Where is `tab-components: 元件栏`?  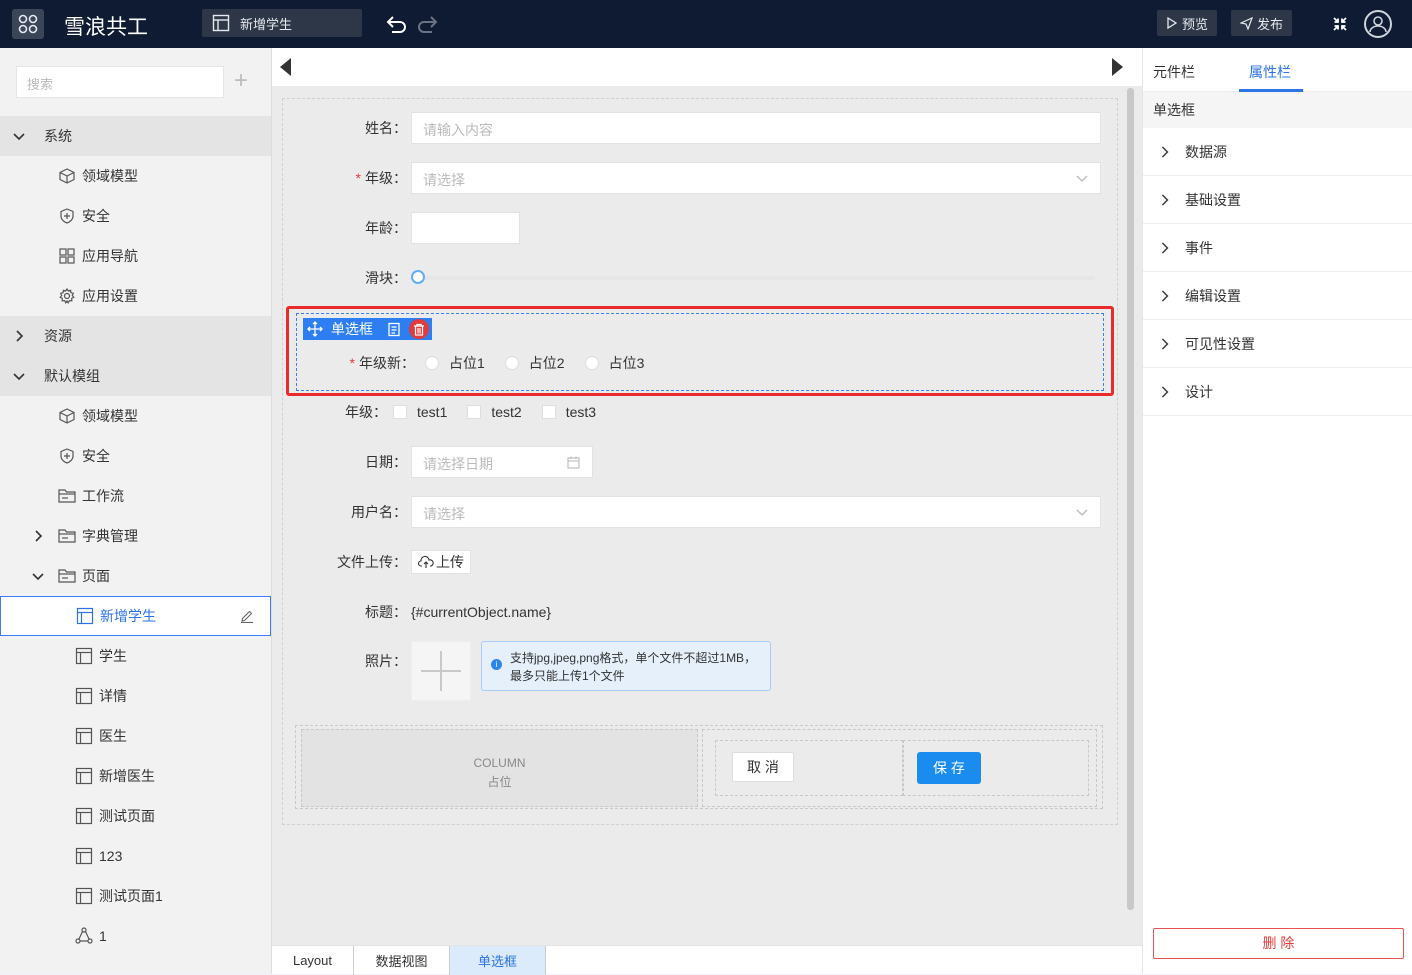
tab-components: 元件栏 is located at coordinates (1174, 72).